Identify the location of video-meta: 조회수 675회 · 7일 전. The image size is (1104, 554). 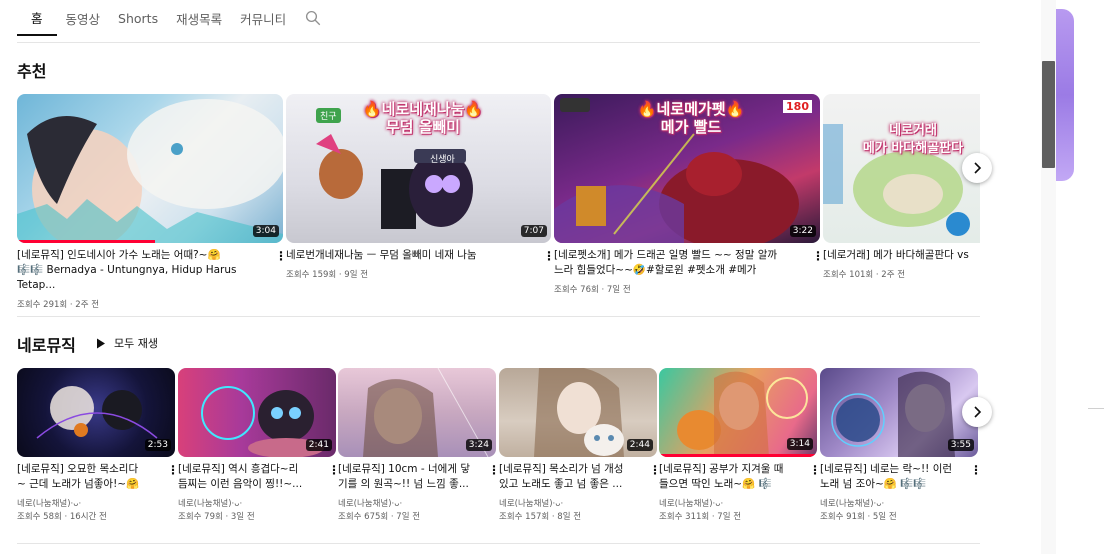
(379, 517).